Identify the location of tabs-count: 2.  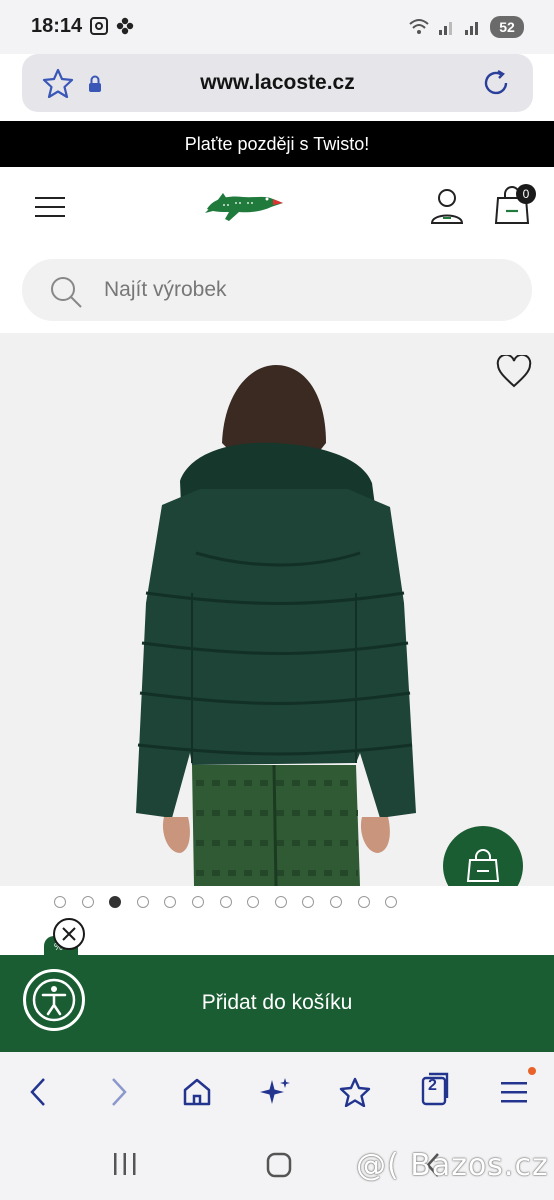
(432, 1085).